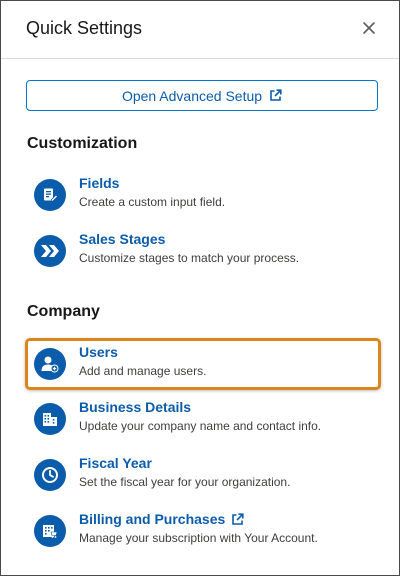 This screenshot has height=576, width=400. What do you see at coordinates (63, 311) in the screenshot?
I see `section-title-company: Company` at bounding box center [63, 311].